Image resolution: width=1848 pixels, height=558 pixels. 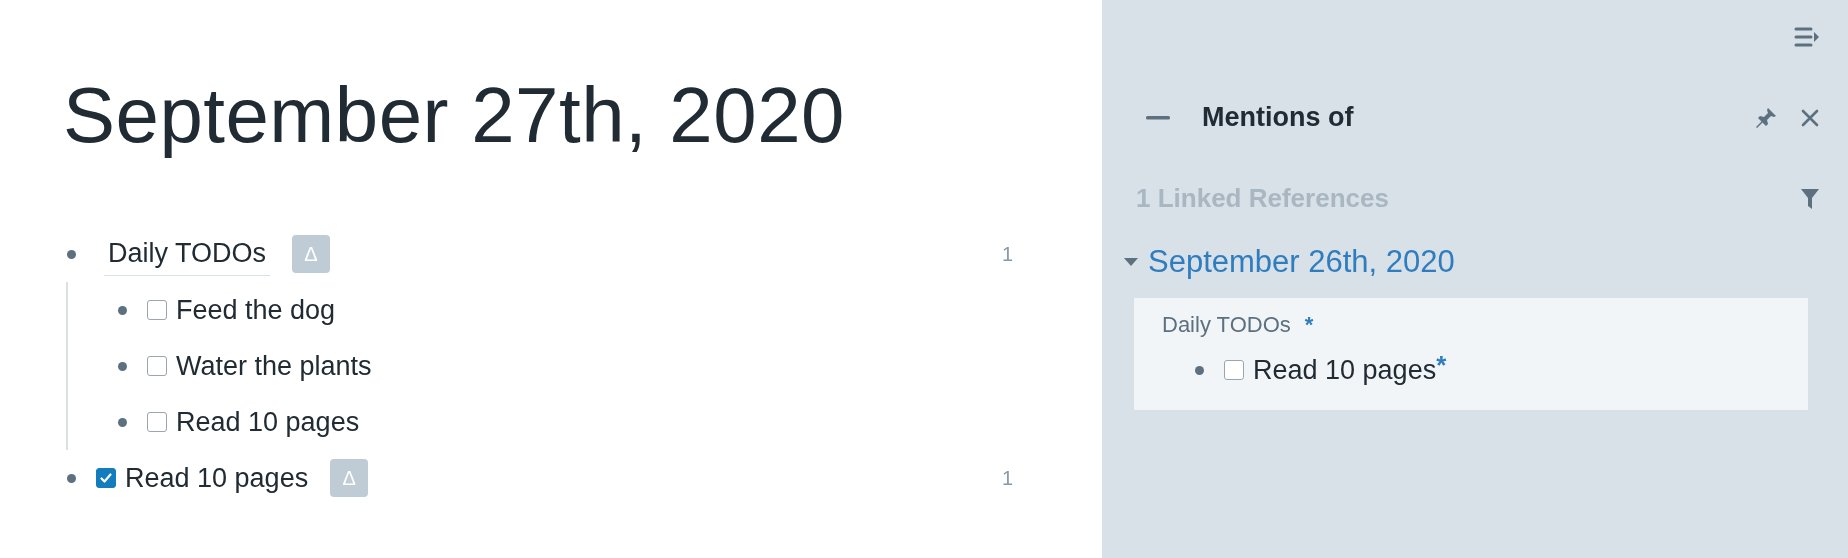 What do you see at coordinates (1158, 117) in the screenshot?
I see `collapse-icon` at bounding box center [1158, 117].